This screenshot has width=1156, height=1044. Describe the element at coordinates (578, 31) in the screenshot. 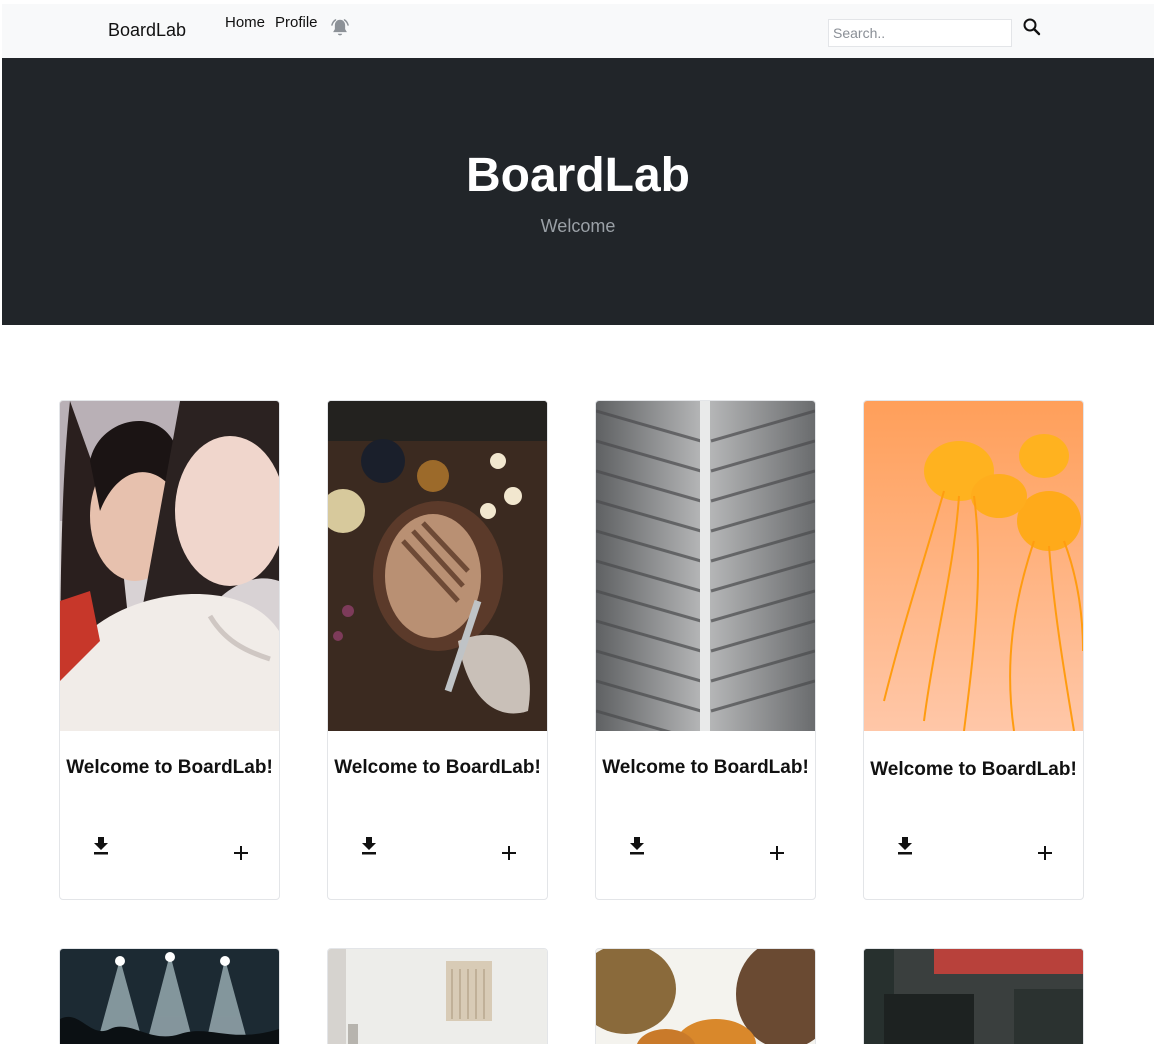

I see `top-navbar: BoardLab Home Profile` at that location.